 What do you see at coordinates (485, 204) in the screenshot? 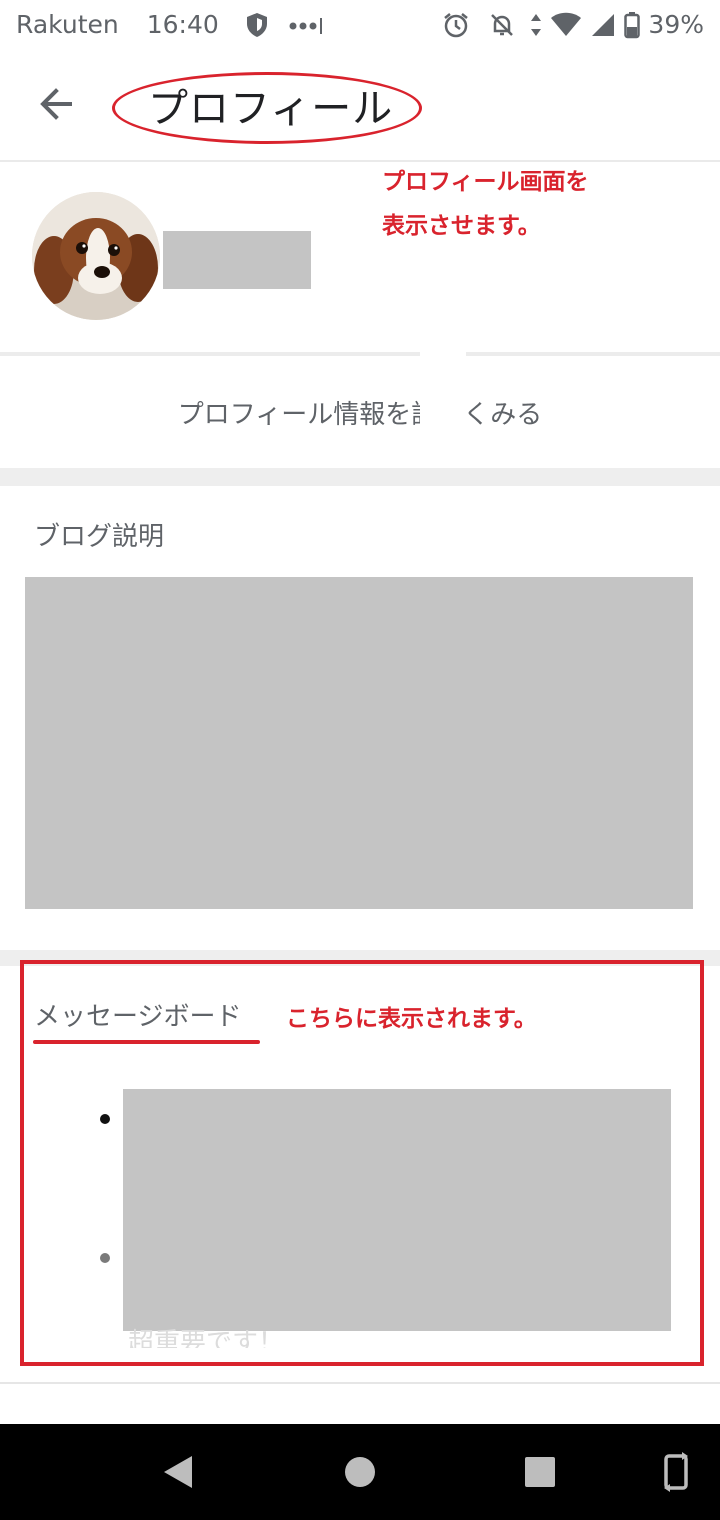
I see `annotation-profile-text: プロフィール画面を 表示させます。` at bounding box center [485, 204].